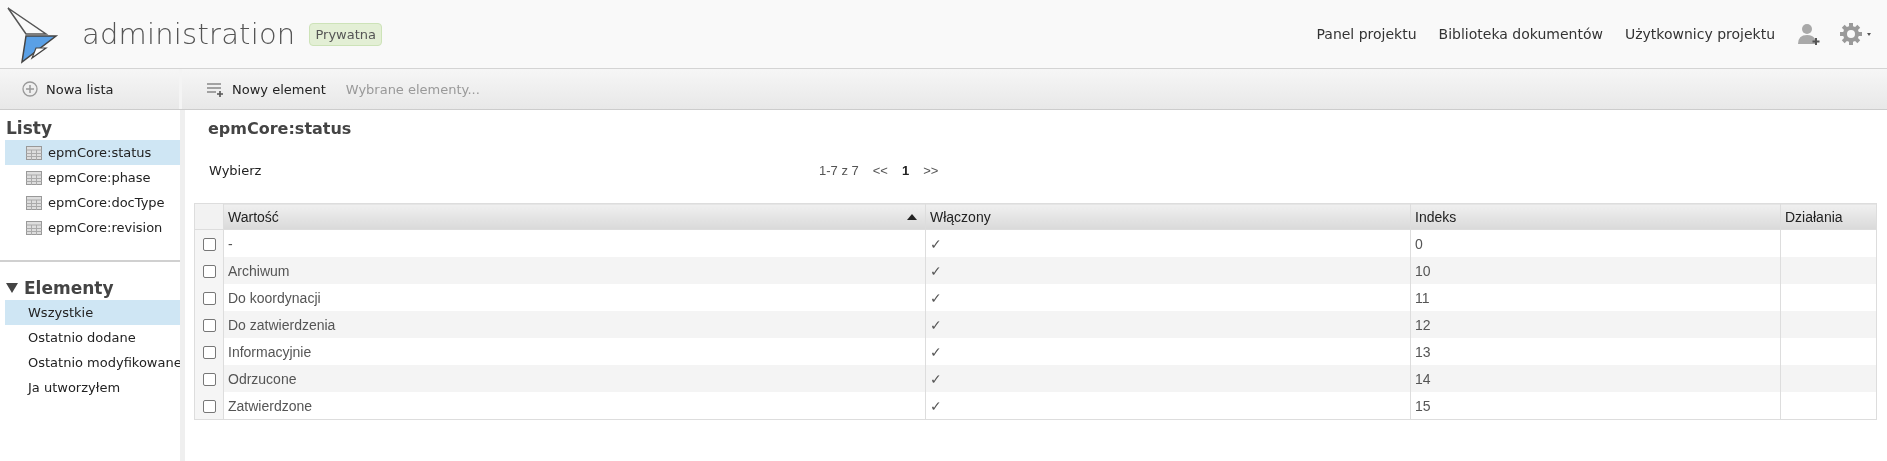 The width and height of the screenshot is (1887, 461). What do you see at coordinates (1828, 216) in the screenshot?
I see `column-header: Działania` at bounding box center [1828, 216].